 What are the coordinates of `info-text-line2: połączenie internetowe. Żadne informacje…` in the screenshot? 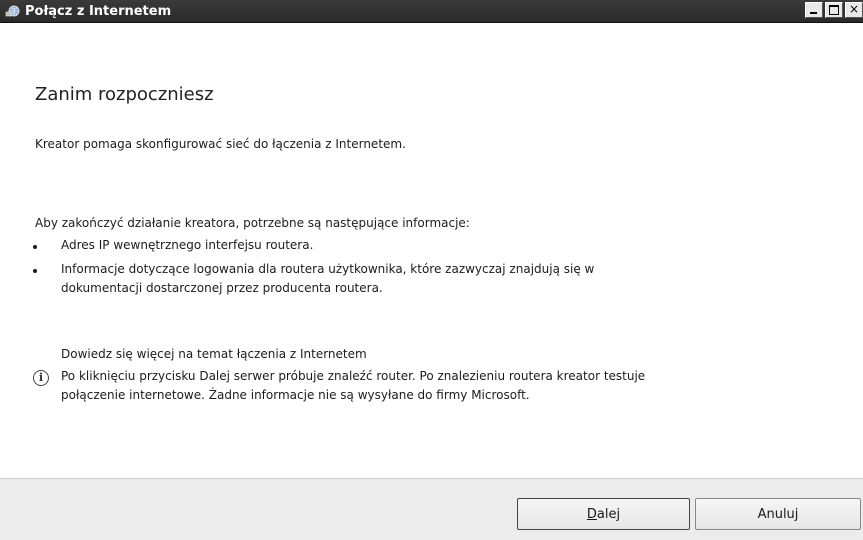 It's located at (295, 395).